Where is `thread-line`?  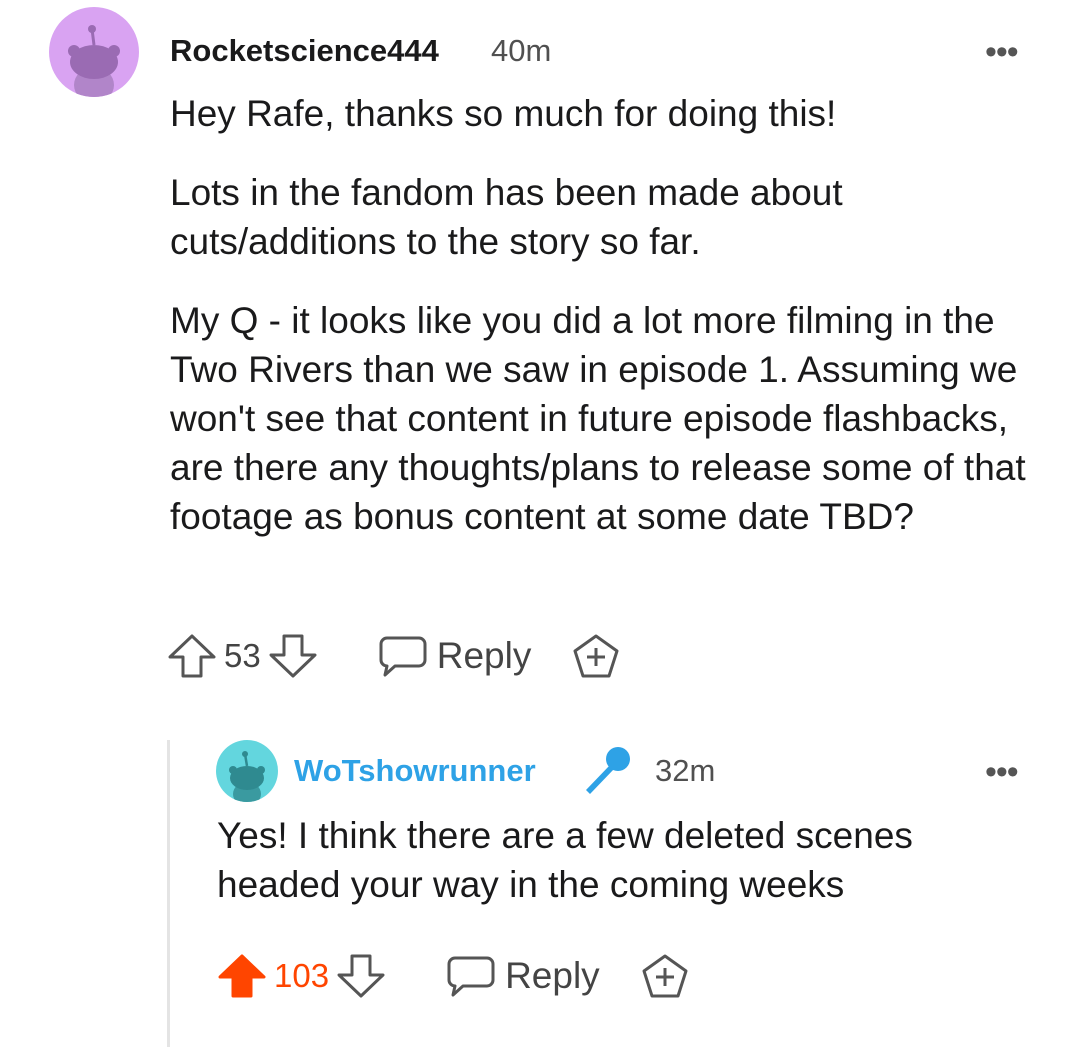
thread-line is located at coordinates (168, 893).